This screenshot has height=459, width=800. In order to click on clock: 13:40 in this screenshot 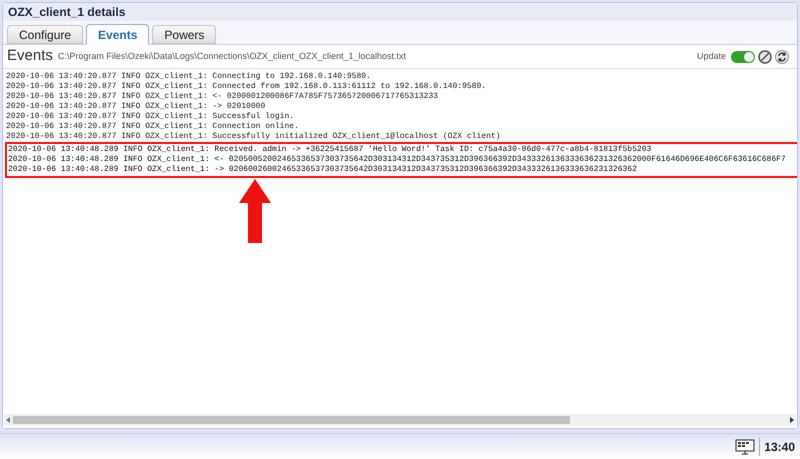, I will do `click(779, 447)`.